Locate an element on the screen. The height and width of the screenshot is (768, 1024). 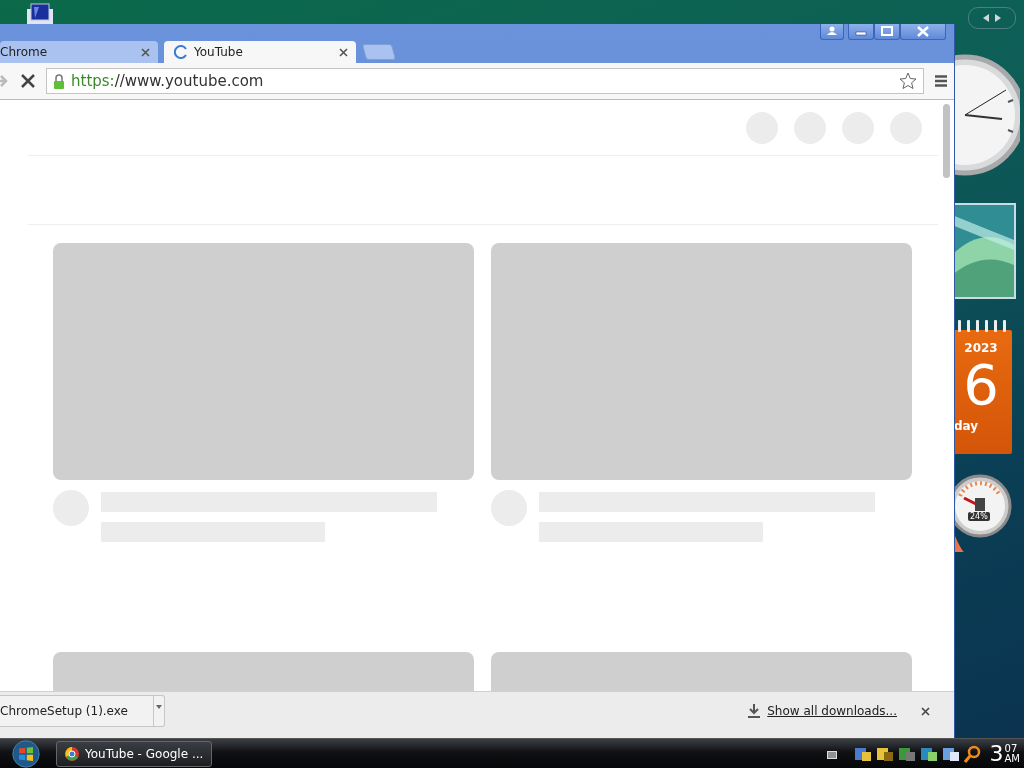
menu-icon is located at coordinates (941, 81).